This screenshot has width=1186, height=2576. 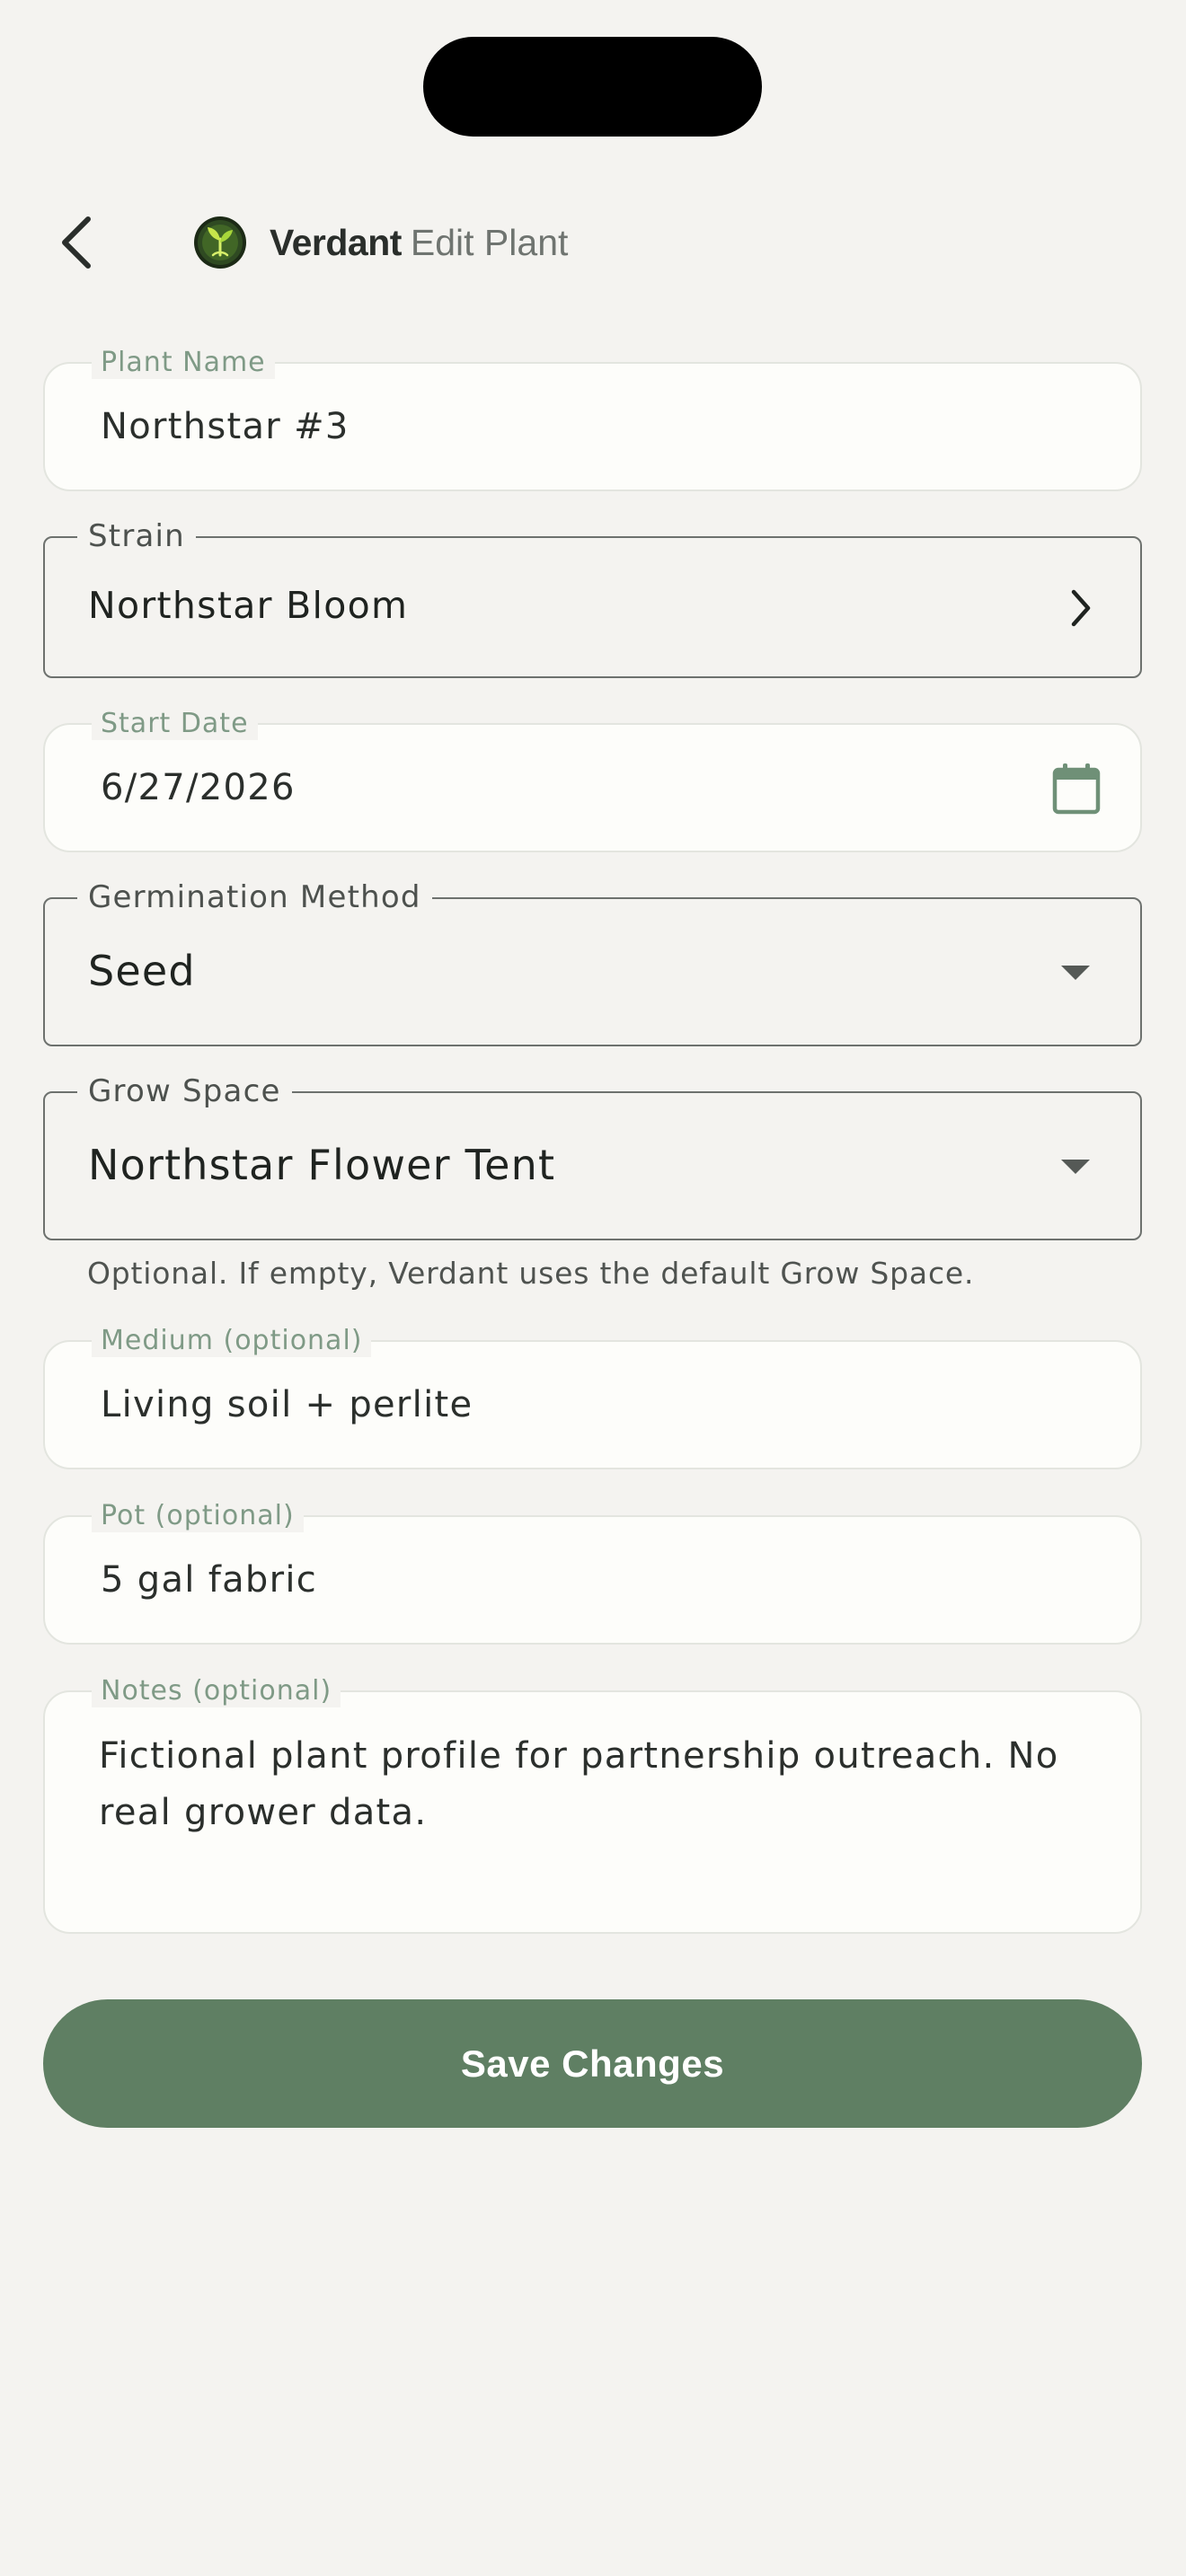 I want to click on grow-space-label: Grow Space, so click(x=184, y=1091).